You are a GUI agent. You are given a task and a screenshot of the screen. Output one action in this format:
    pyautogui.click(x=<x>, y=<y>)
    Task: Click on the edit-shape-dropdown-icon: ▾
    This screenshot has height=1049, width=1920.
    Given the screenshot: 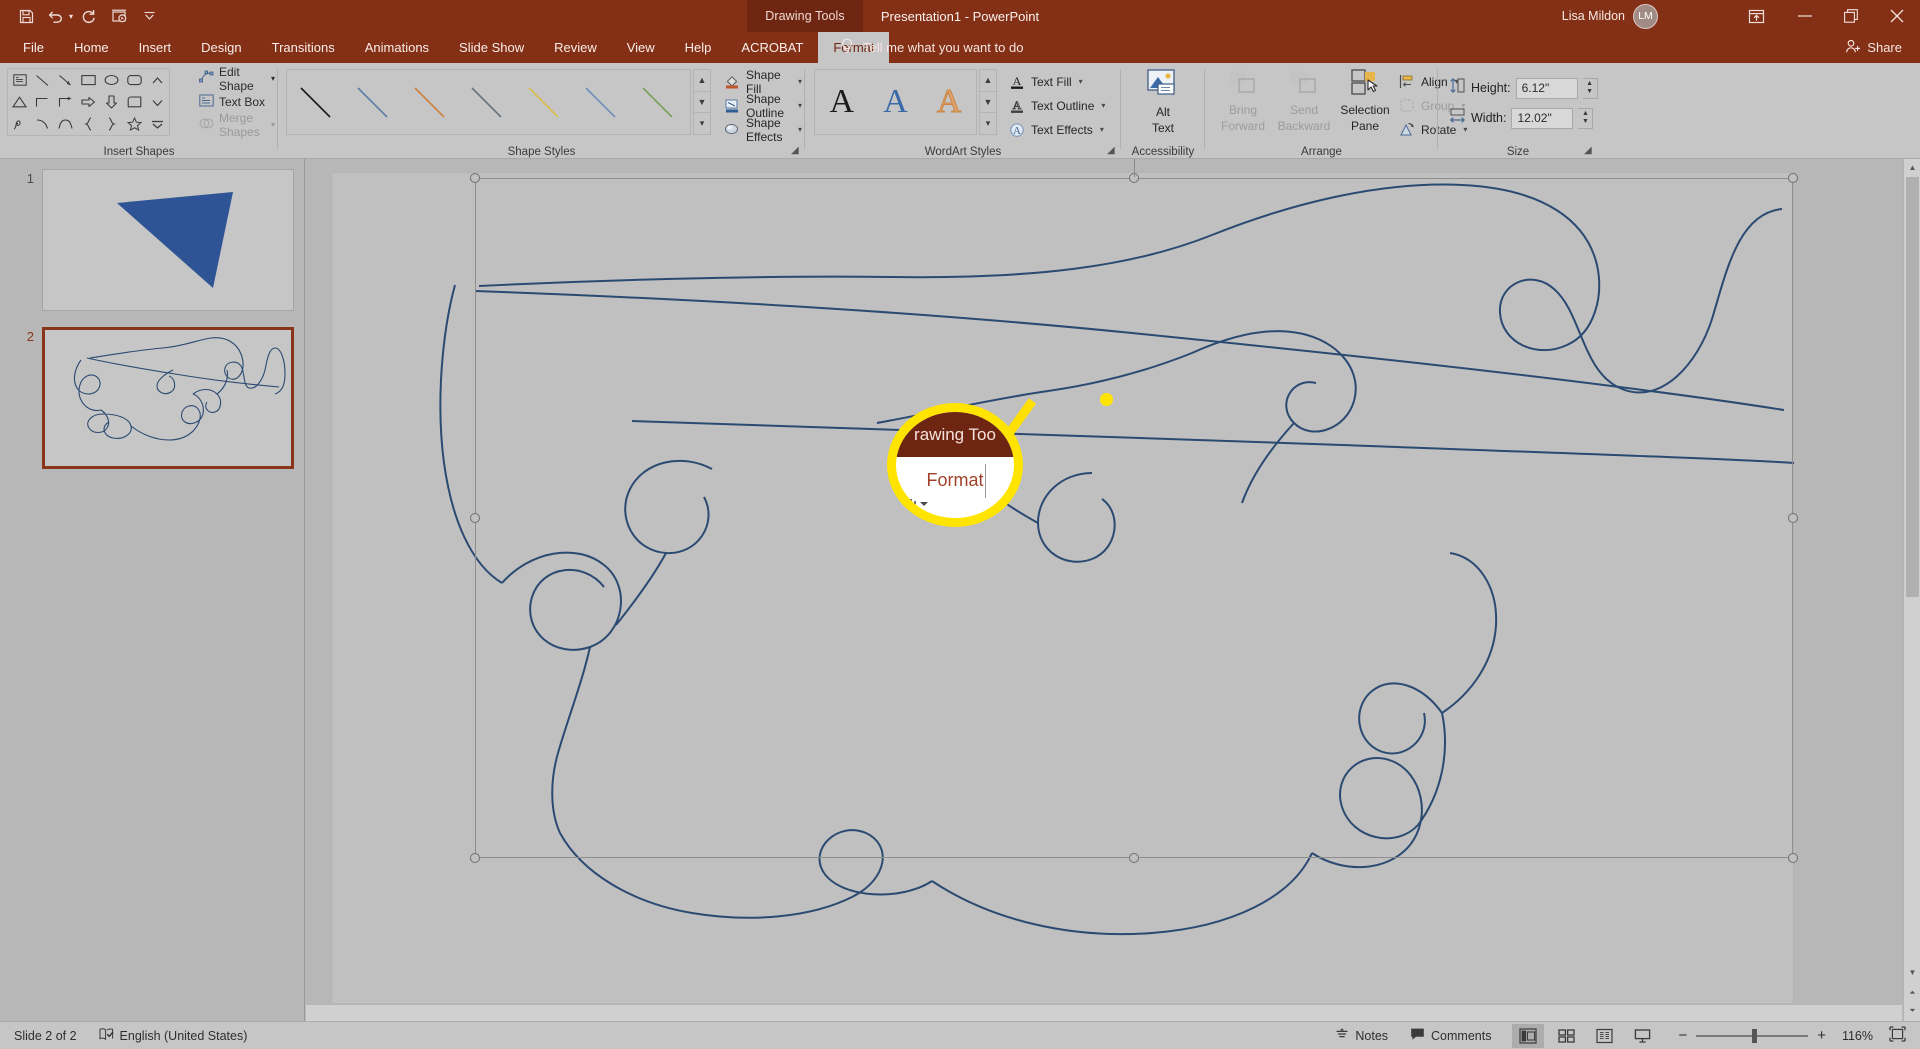 What is the action you would take?
    pyautogui.click(x=273, y=78)
    